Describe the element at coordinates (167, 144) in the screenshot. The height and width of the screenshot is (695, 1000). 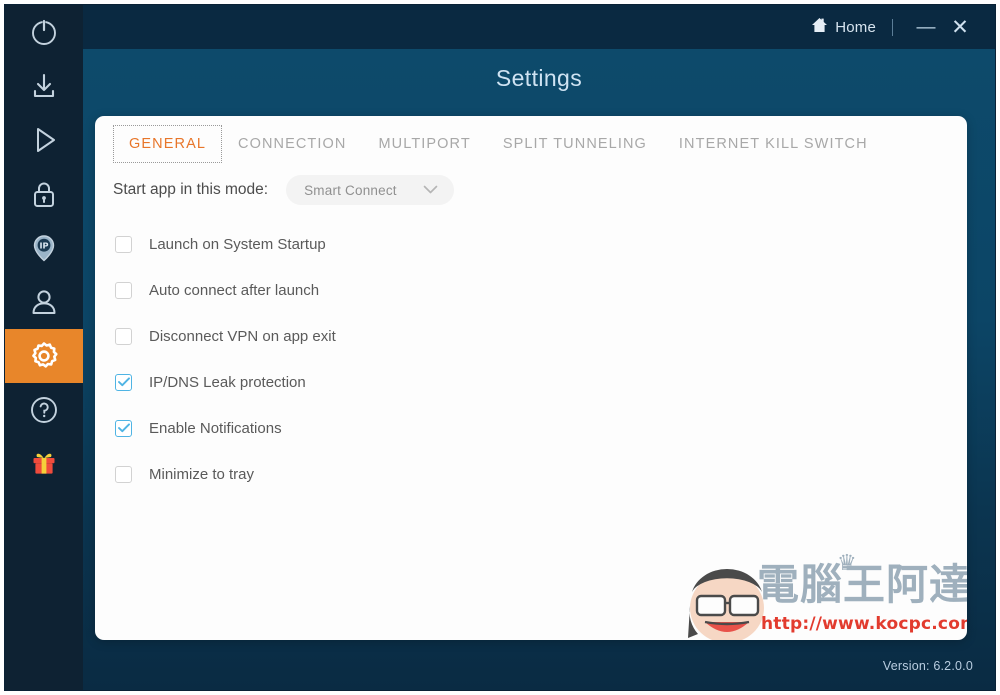
I see `tab-general: GENERAL` at that location.